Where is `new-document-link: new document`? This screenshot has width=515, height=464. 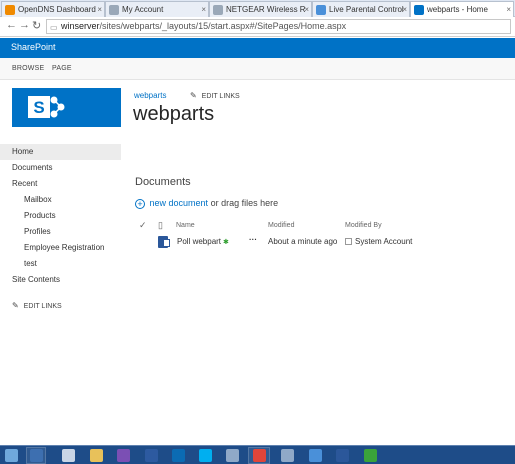
new-document-link: new document is located at coordinates (179, 203).